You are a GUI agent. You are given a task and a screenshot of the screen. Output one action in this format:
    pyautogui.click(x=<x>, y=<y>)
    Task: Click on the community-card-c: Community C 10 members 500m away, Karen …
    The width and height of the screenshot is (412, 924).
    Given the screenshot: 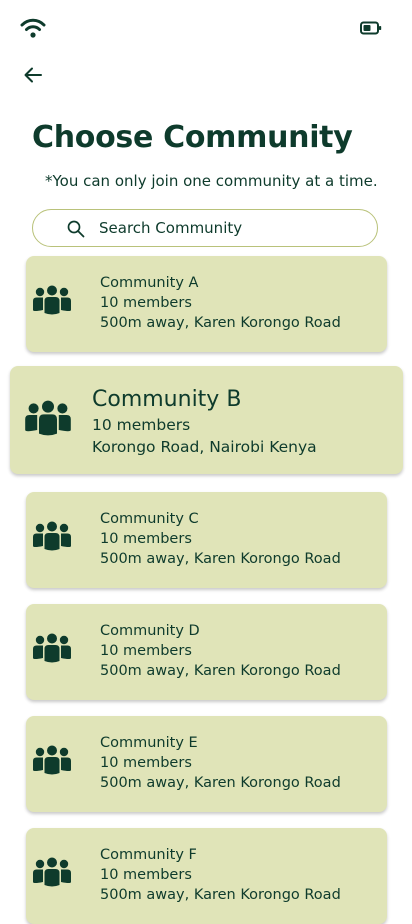 What is the action you would take?
    pyautogui.click(x=206, y=540)
    